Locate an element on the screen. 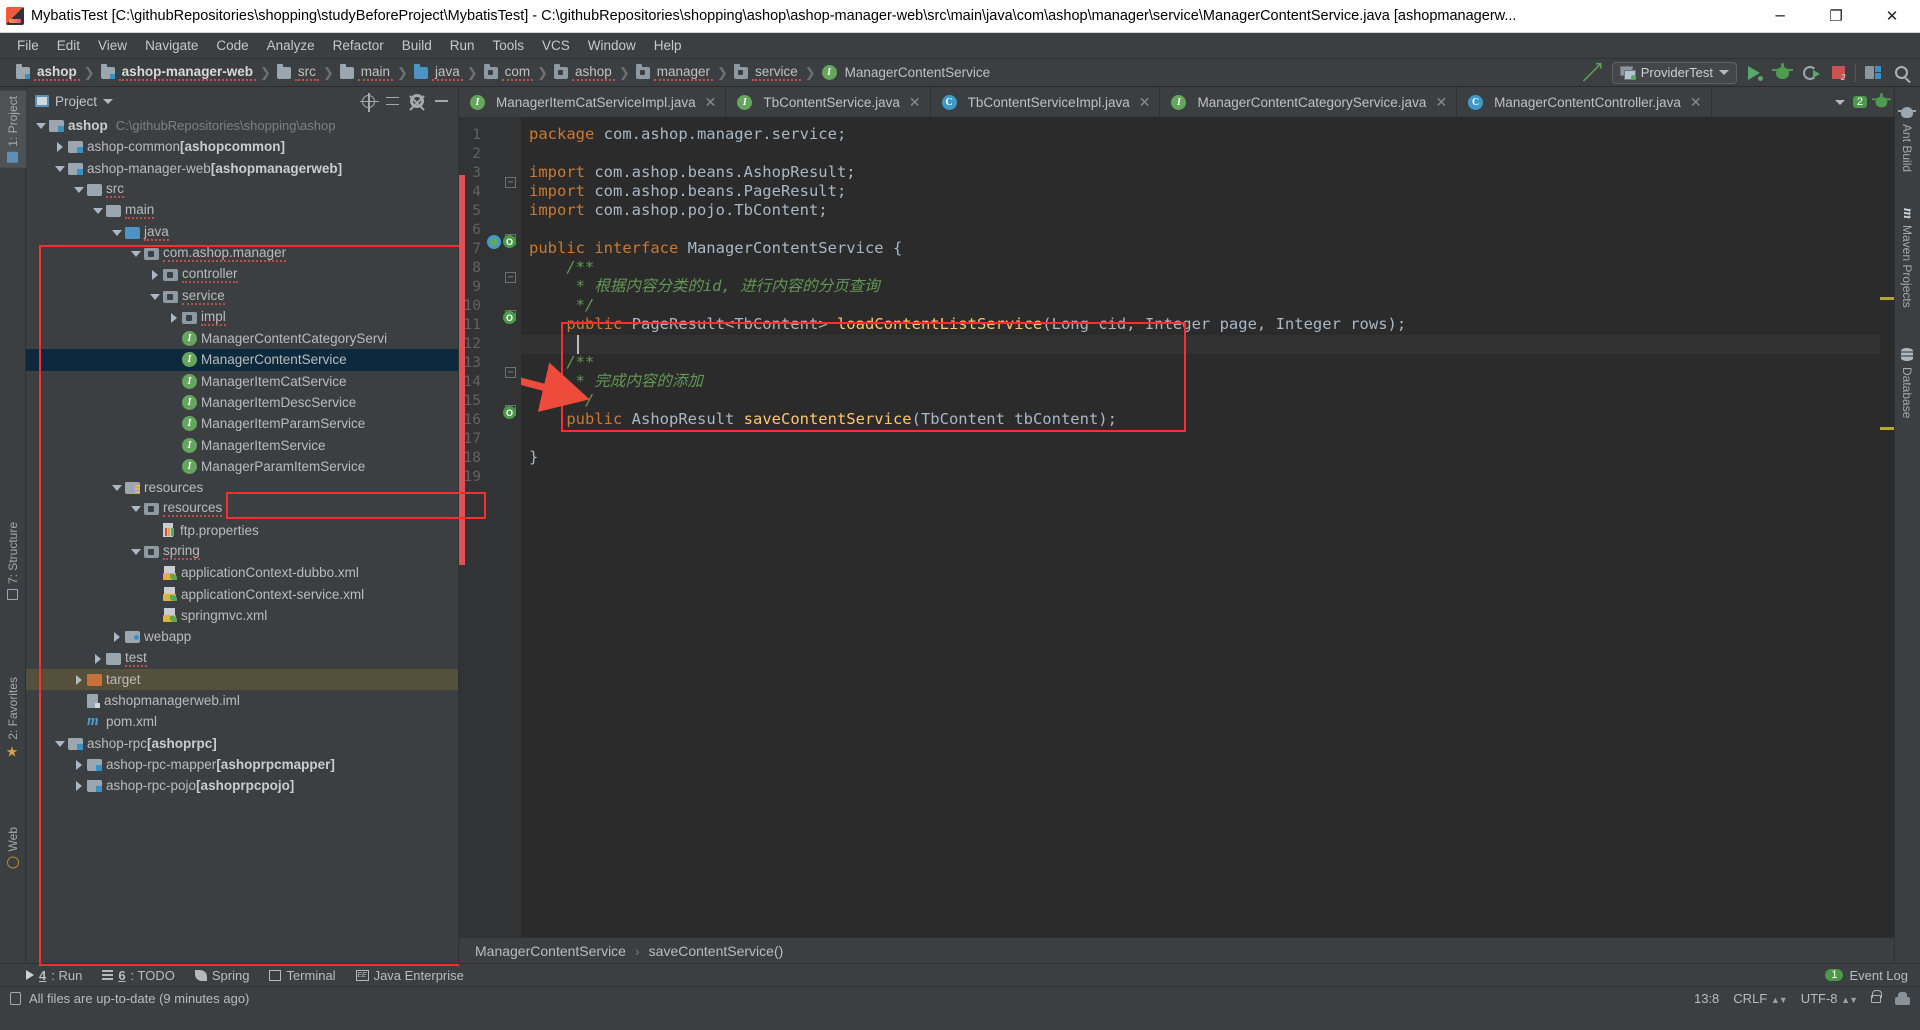  event-log-button: 1 Event Log is located at coordinates (1872, 975).